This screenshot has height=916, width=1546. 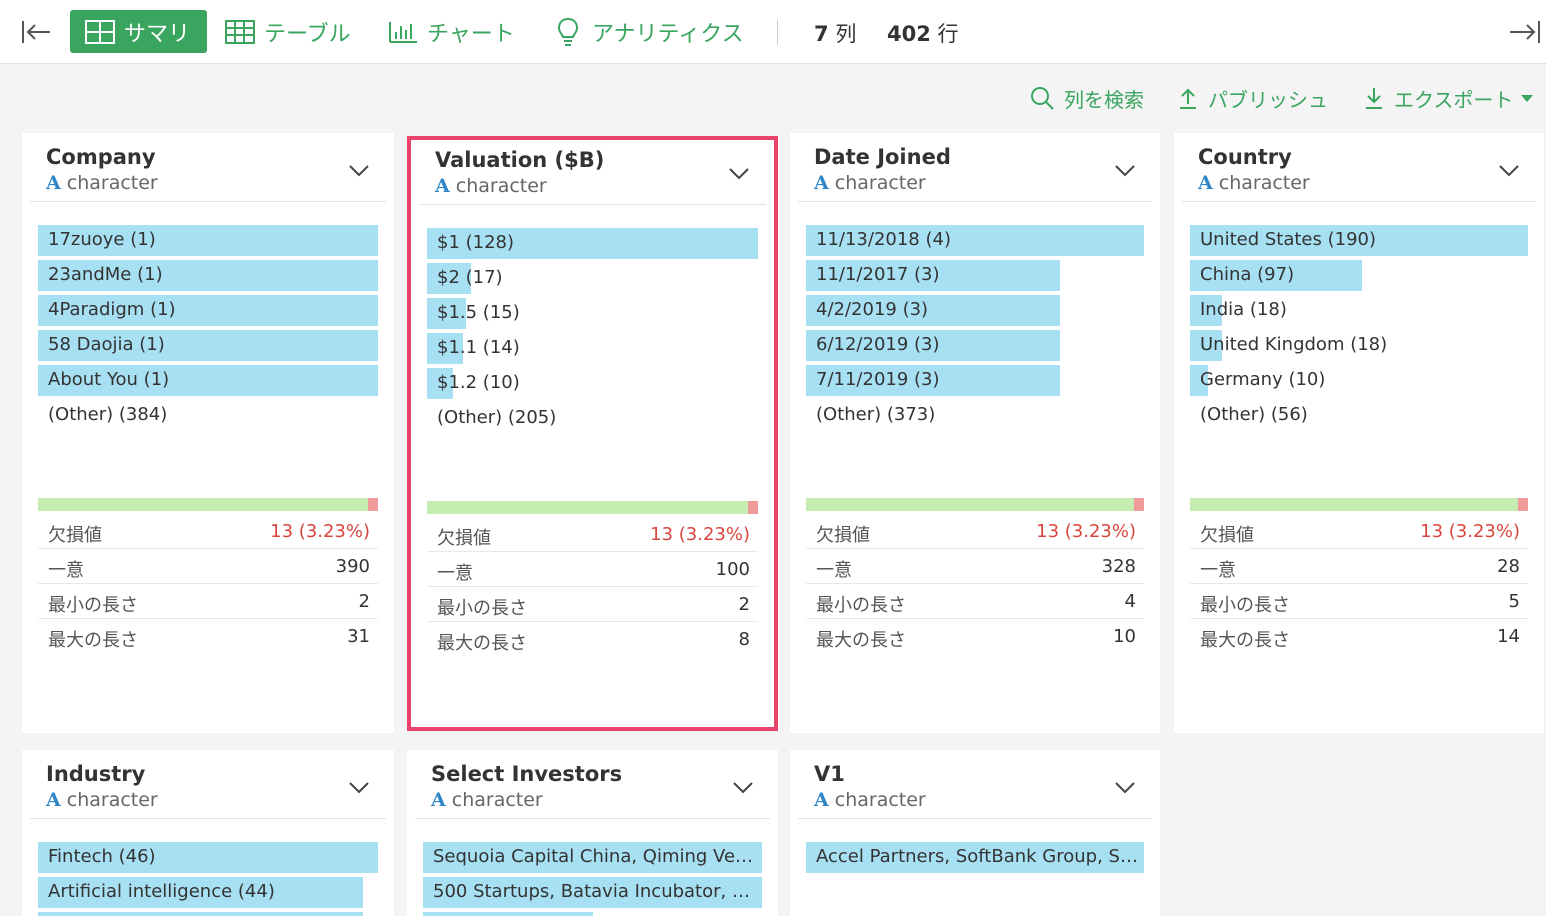 I want to click on export-button: エクスポート, so click(x=1449, y=98).